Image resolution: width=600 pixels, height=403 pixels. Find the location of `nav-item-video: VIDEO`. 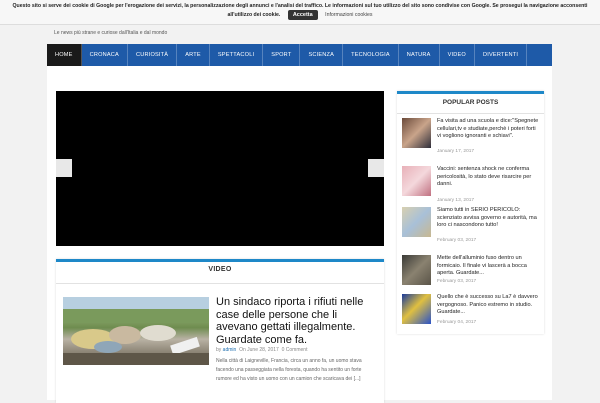

nav-item-video: VIDEO is located at coordinates (457, 55).